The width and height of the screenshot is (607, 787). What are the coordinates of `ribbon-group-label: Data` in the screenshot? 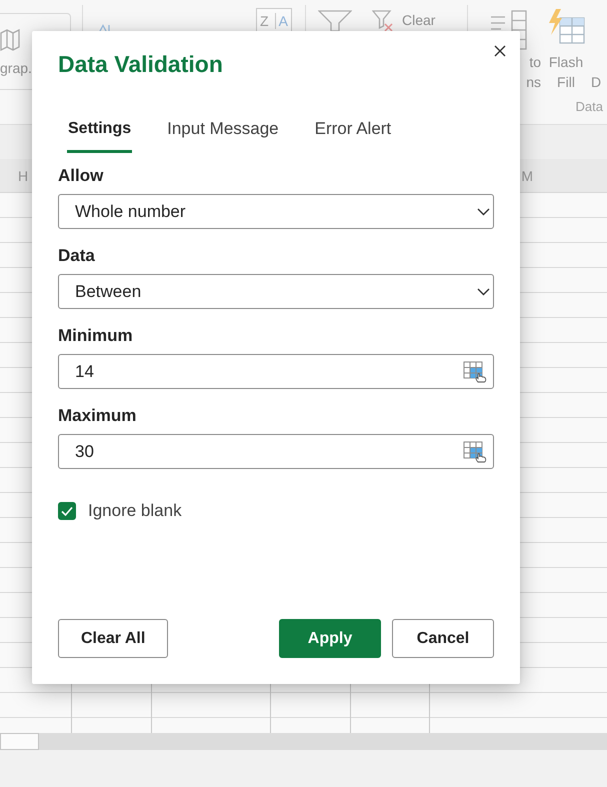 It's located at (590, 107).